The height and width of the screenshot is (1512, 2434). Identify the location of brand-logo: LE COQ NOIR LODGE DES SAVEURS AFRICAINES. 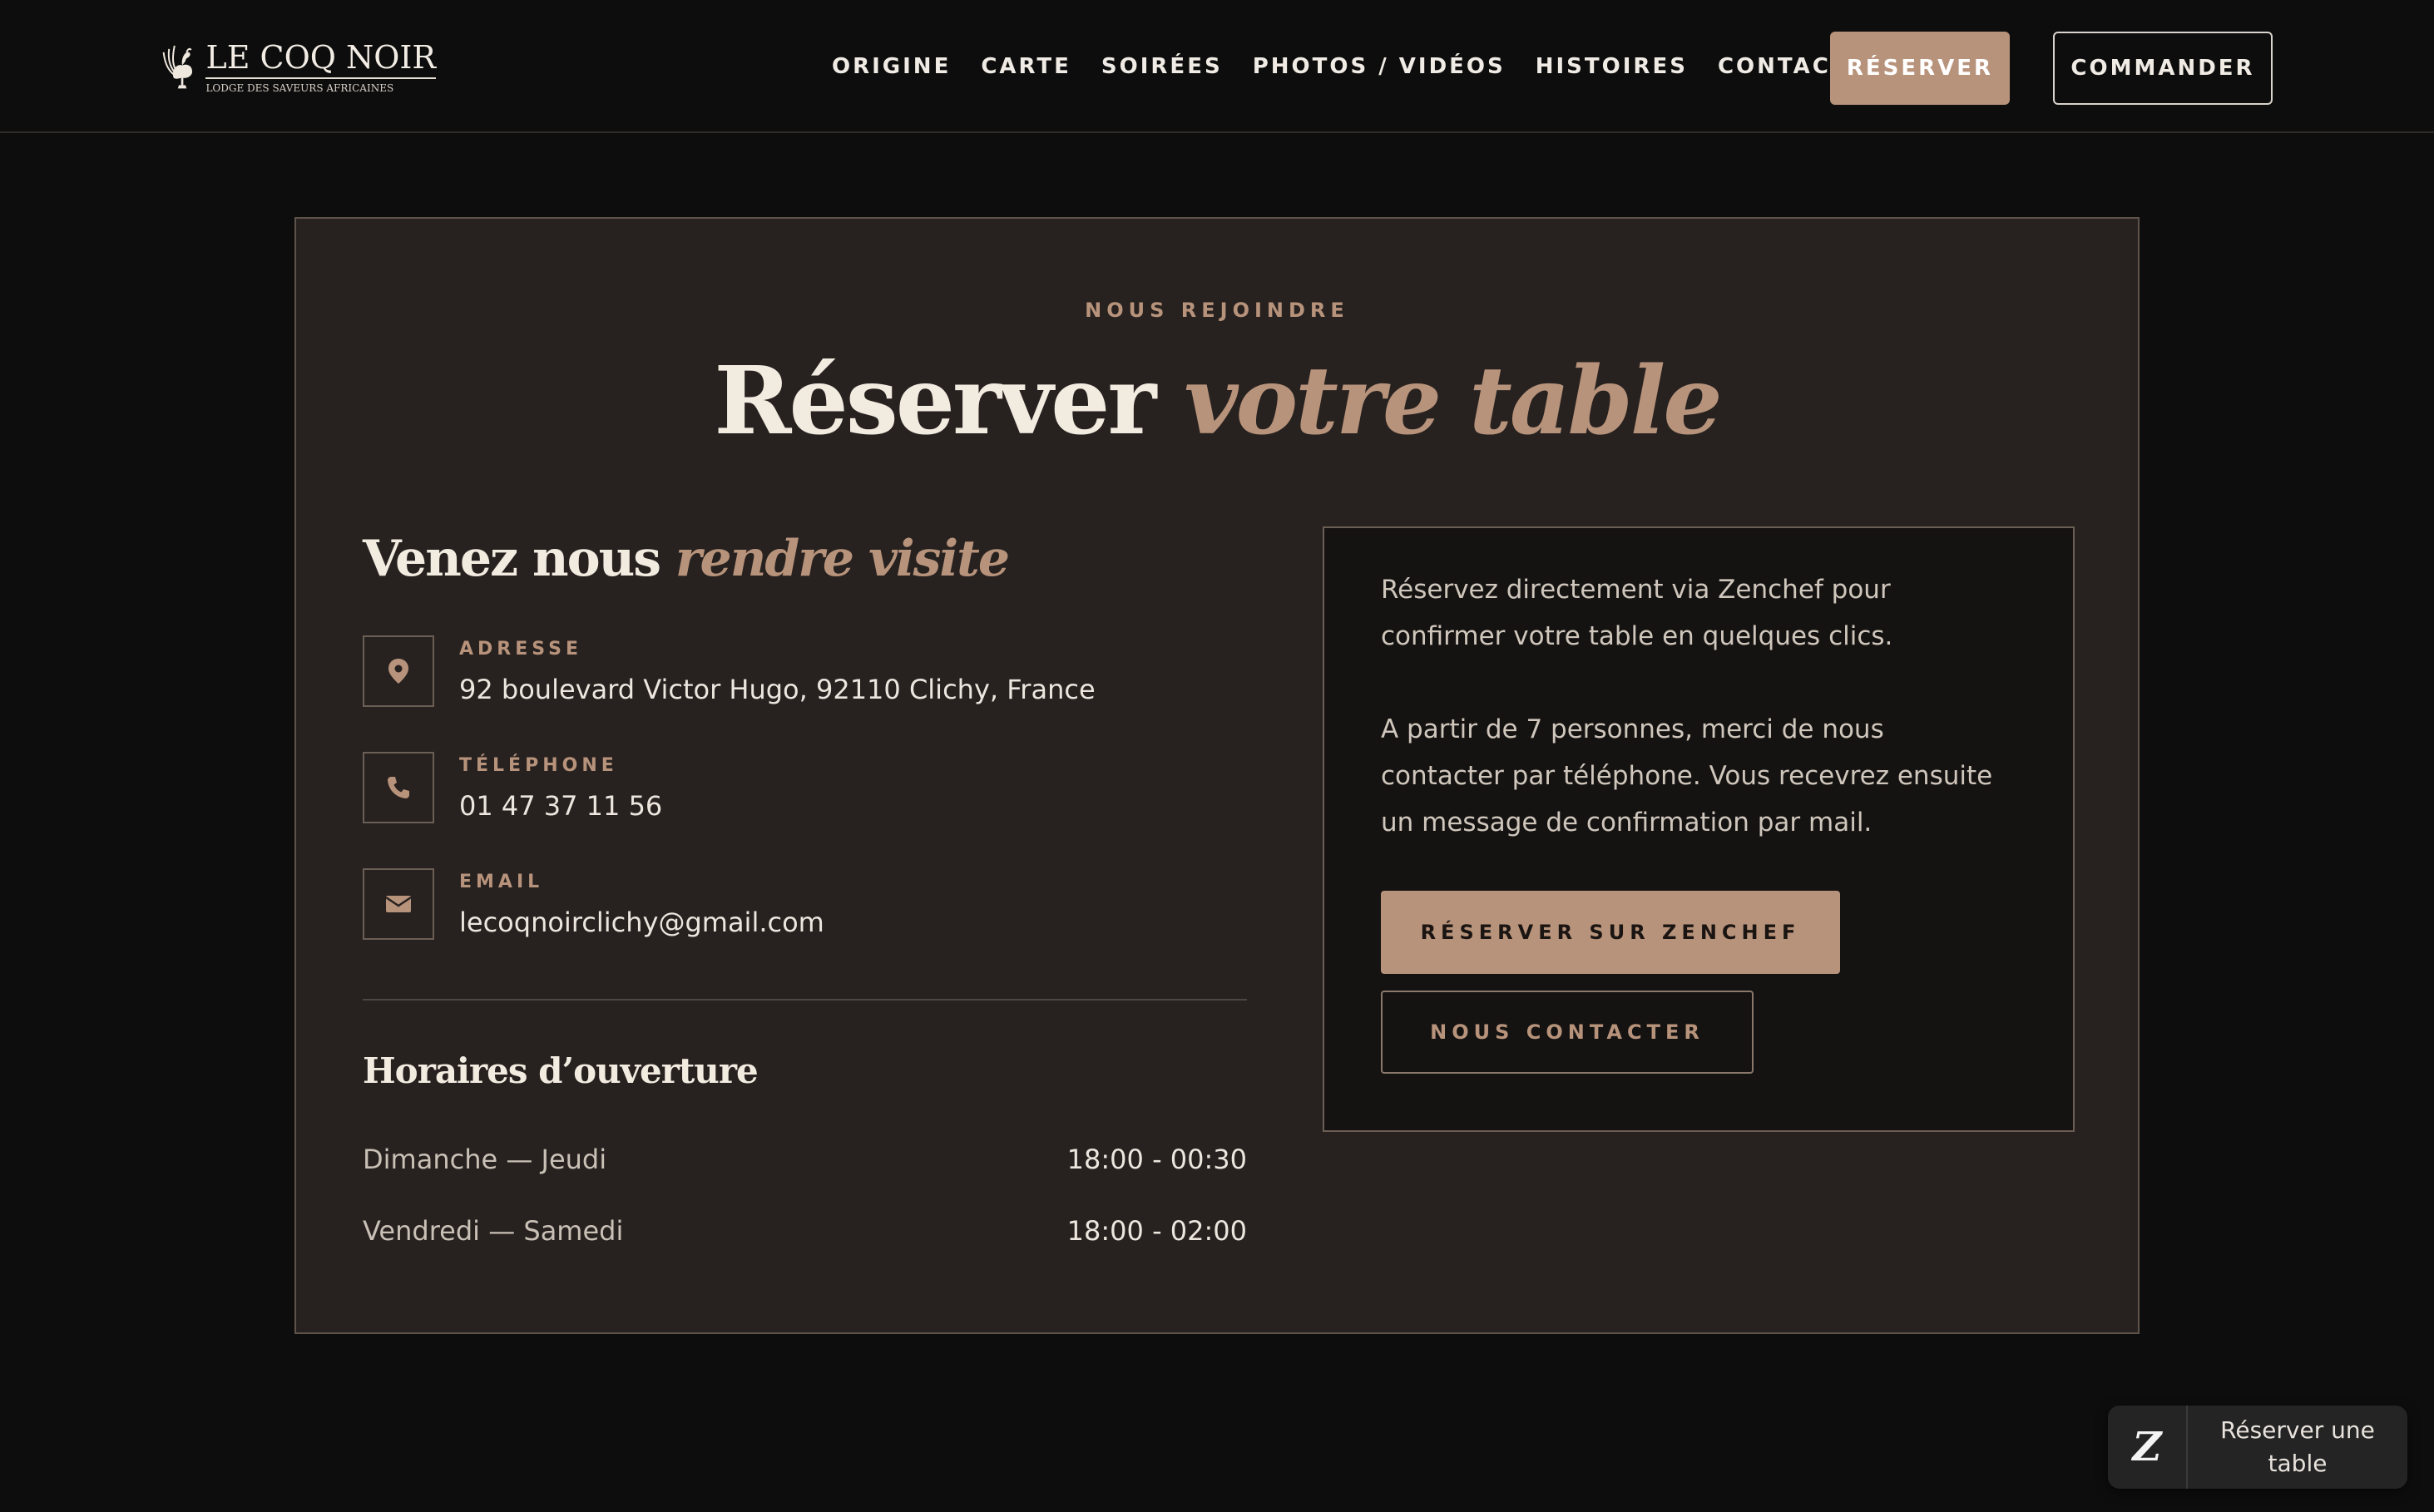
(298, 66).